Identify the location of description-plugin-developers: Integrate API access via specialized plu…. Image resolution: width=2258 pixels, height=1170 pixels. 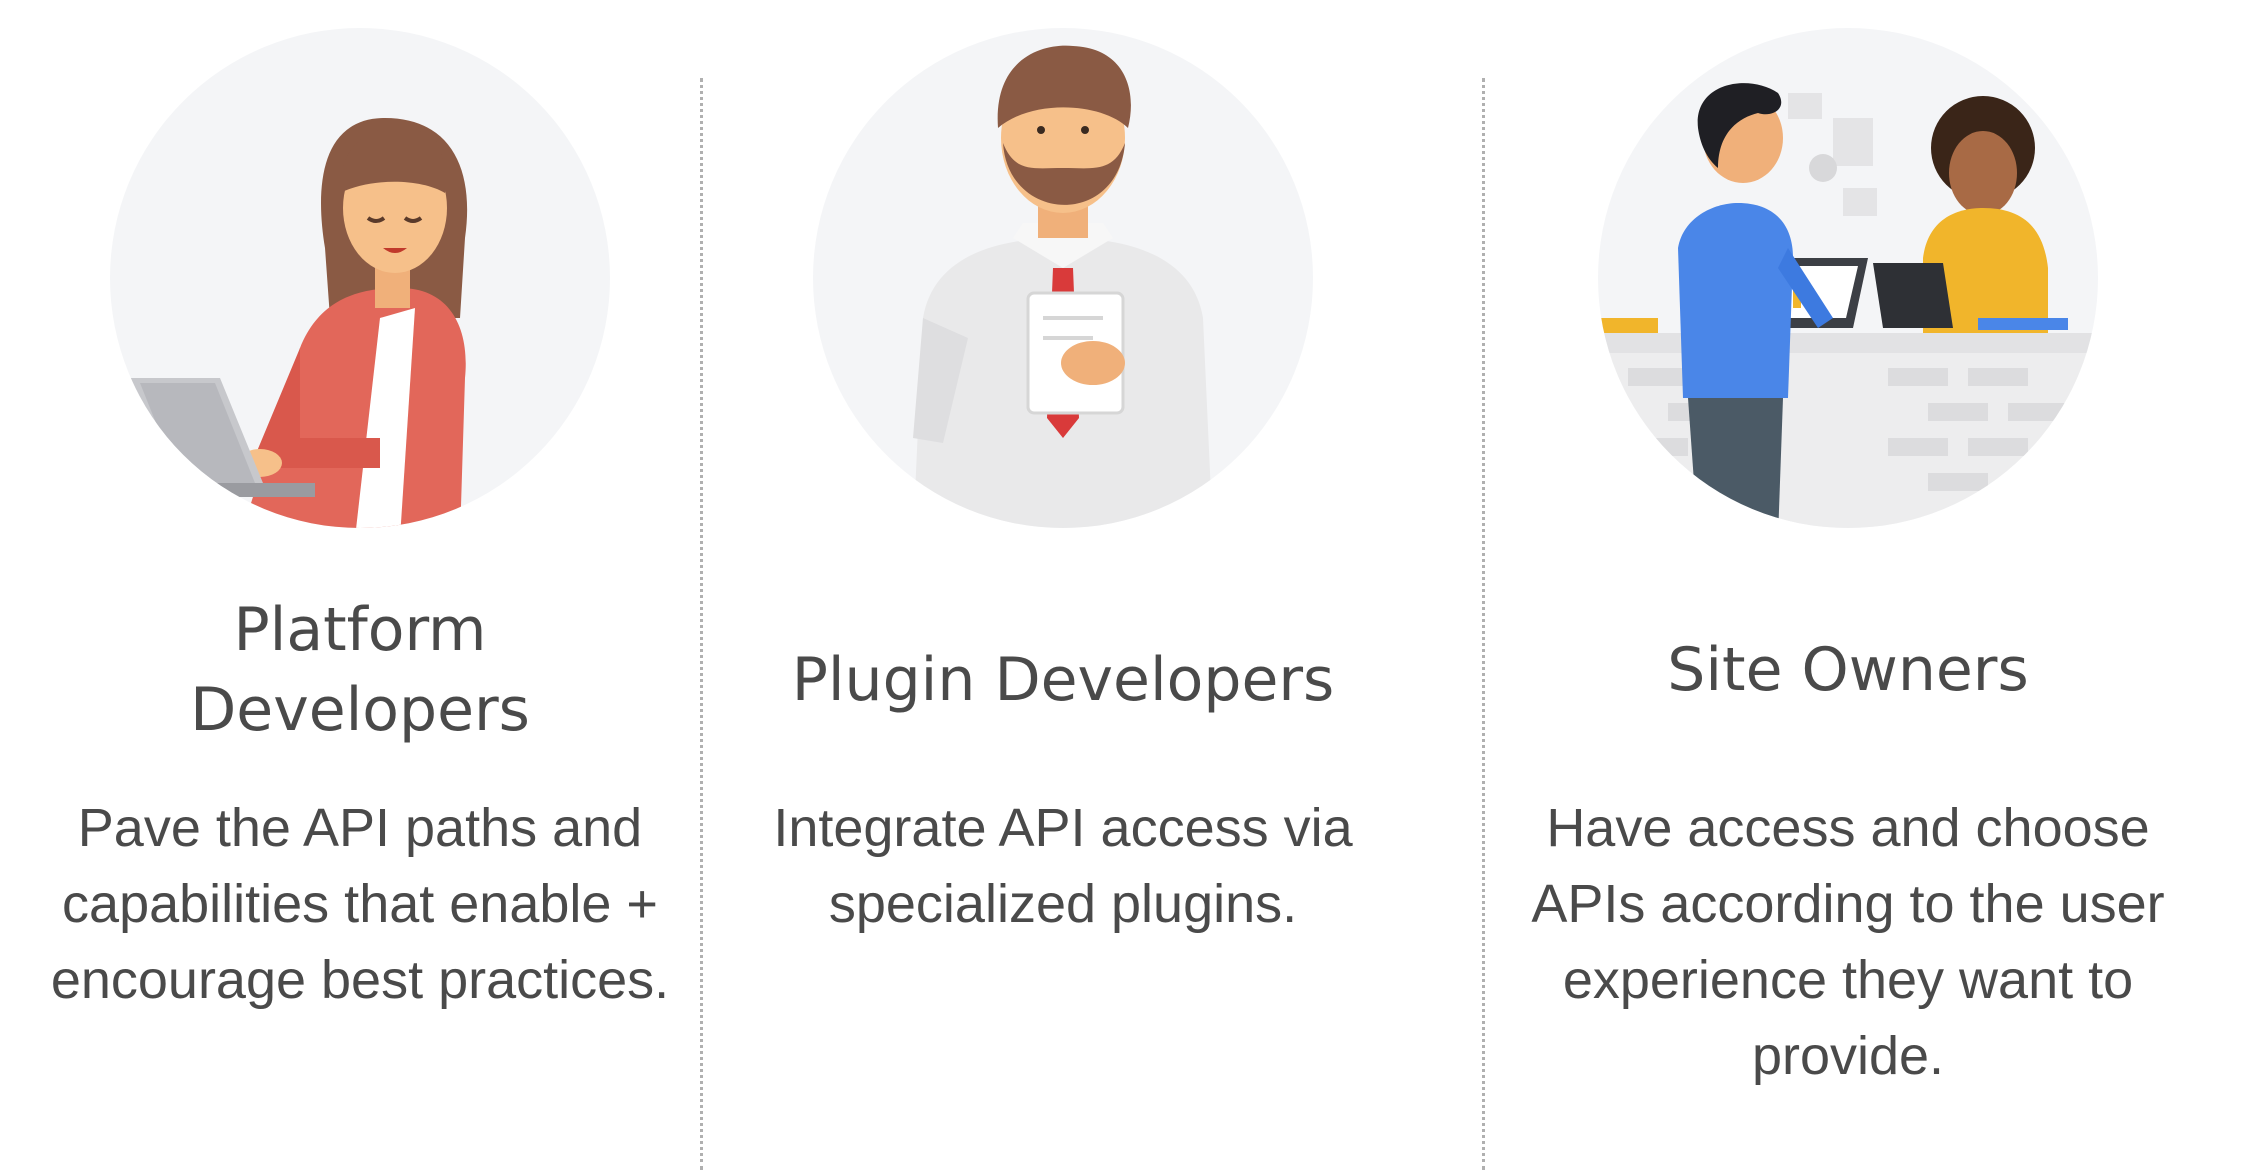
(1063, 866).